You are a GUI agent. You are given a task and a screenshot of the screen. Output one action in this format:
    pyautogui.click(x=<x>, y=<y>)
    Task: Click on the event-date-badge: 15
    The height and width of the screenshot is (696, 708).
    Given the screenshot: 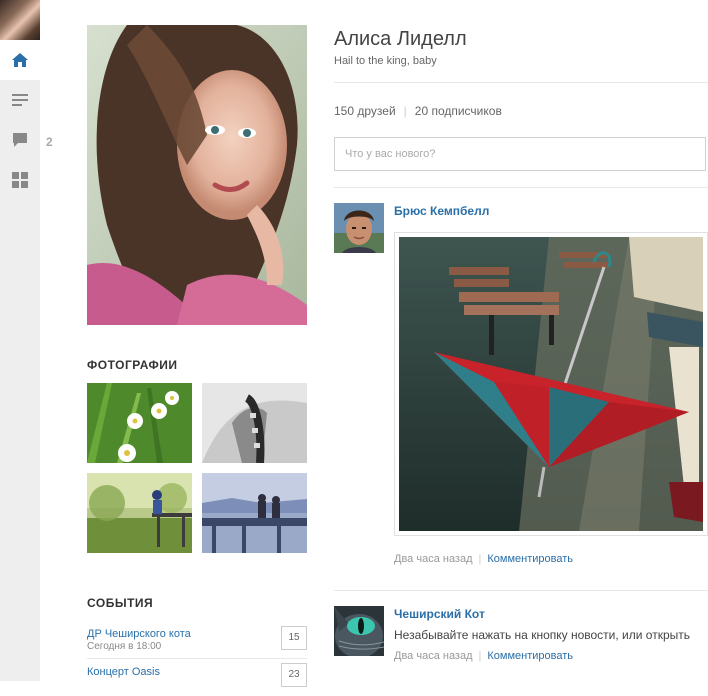 What is the action you would take?
    pyautogui.click(x=294, y=638)
    